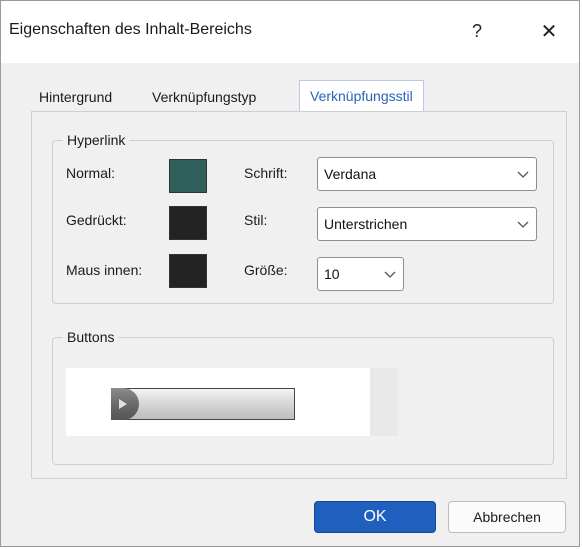 The image size is (582, 549). Describe the element at coordinates (332, 274) in the screenshot. I see `size-value: 10` at that location.